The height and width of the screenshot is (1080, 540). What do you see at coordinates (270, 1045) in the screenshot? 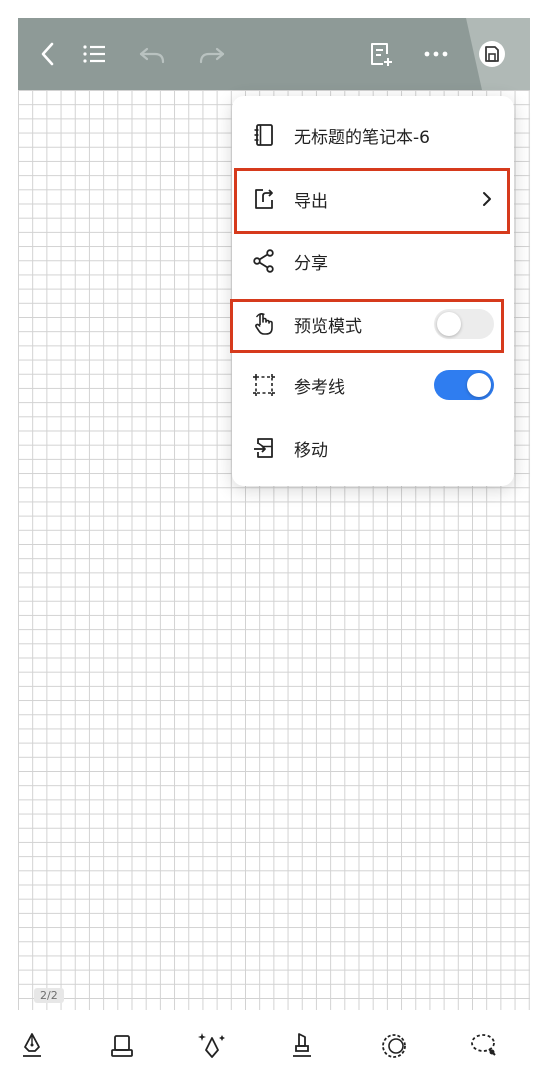
I see `bottom-toolbar` at bounding box center [270, 1045].